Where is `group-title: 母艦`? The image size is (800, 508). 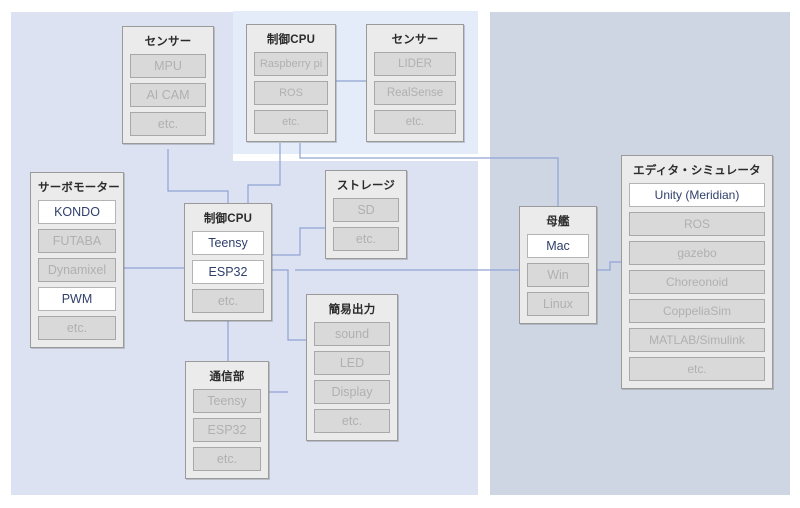 group-title: 母艦 is located at coordinates (558, 222).